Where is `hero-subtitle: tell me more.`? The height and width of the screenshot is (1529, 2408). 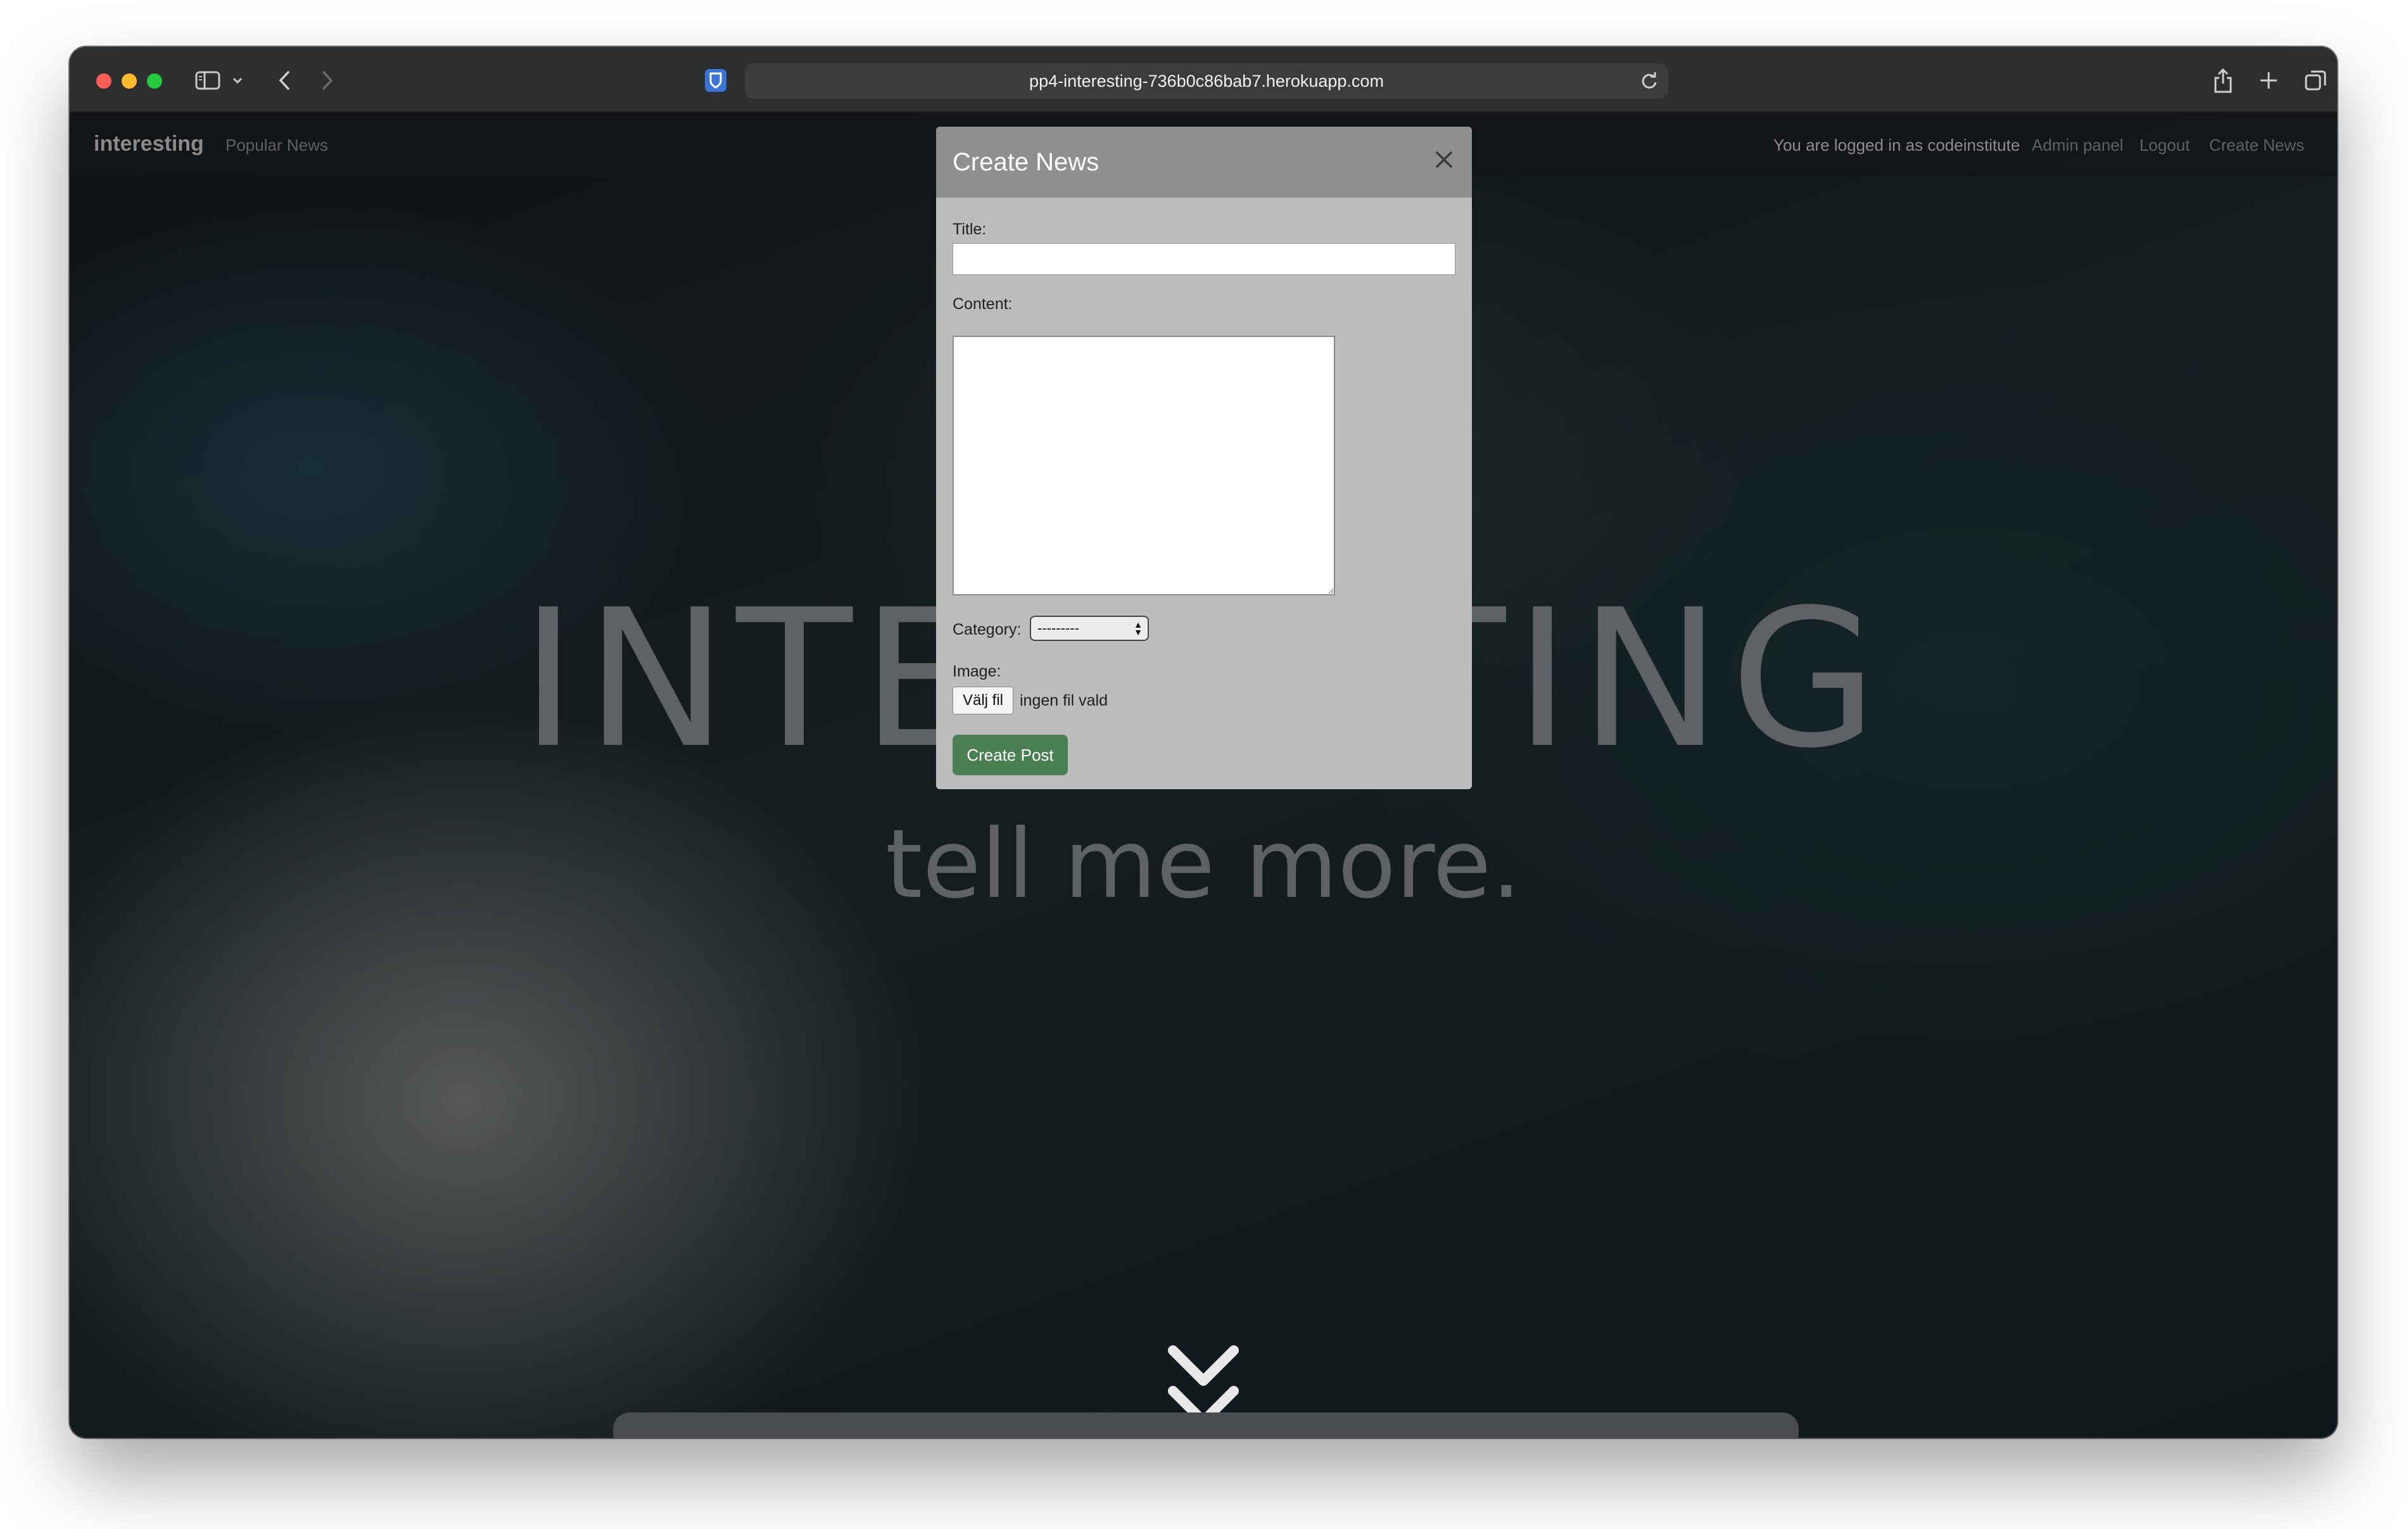 hero-subtitle: tell me more. is located at coordinates (1203, 864).